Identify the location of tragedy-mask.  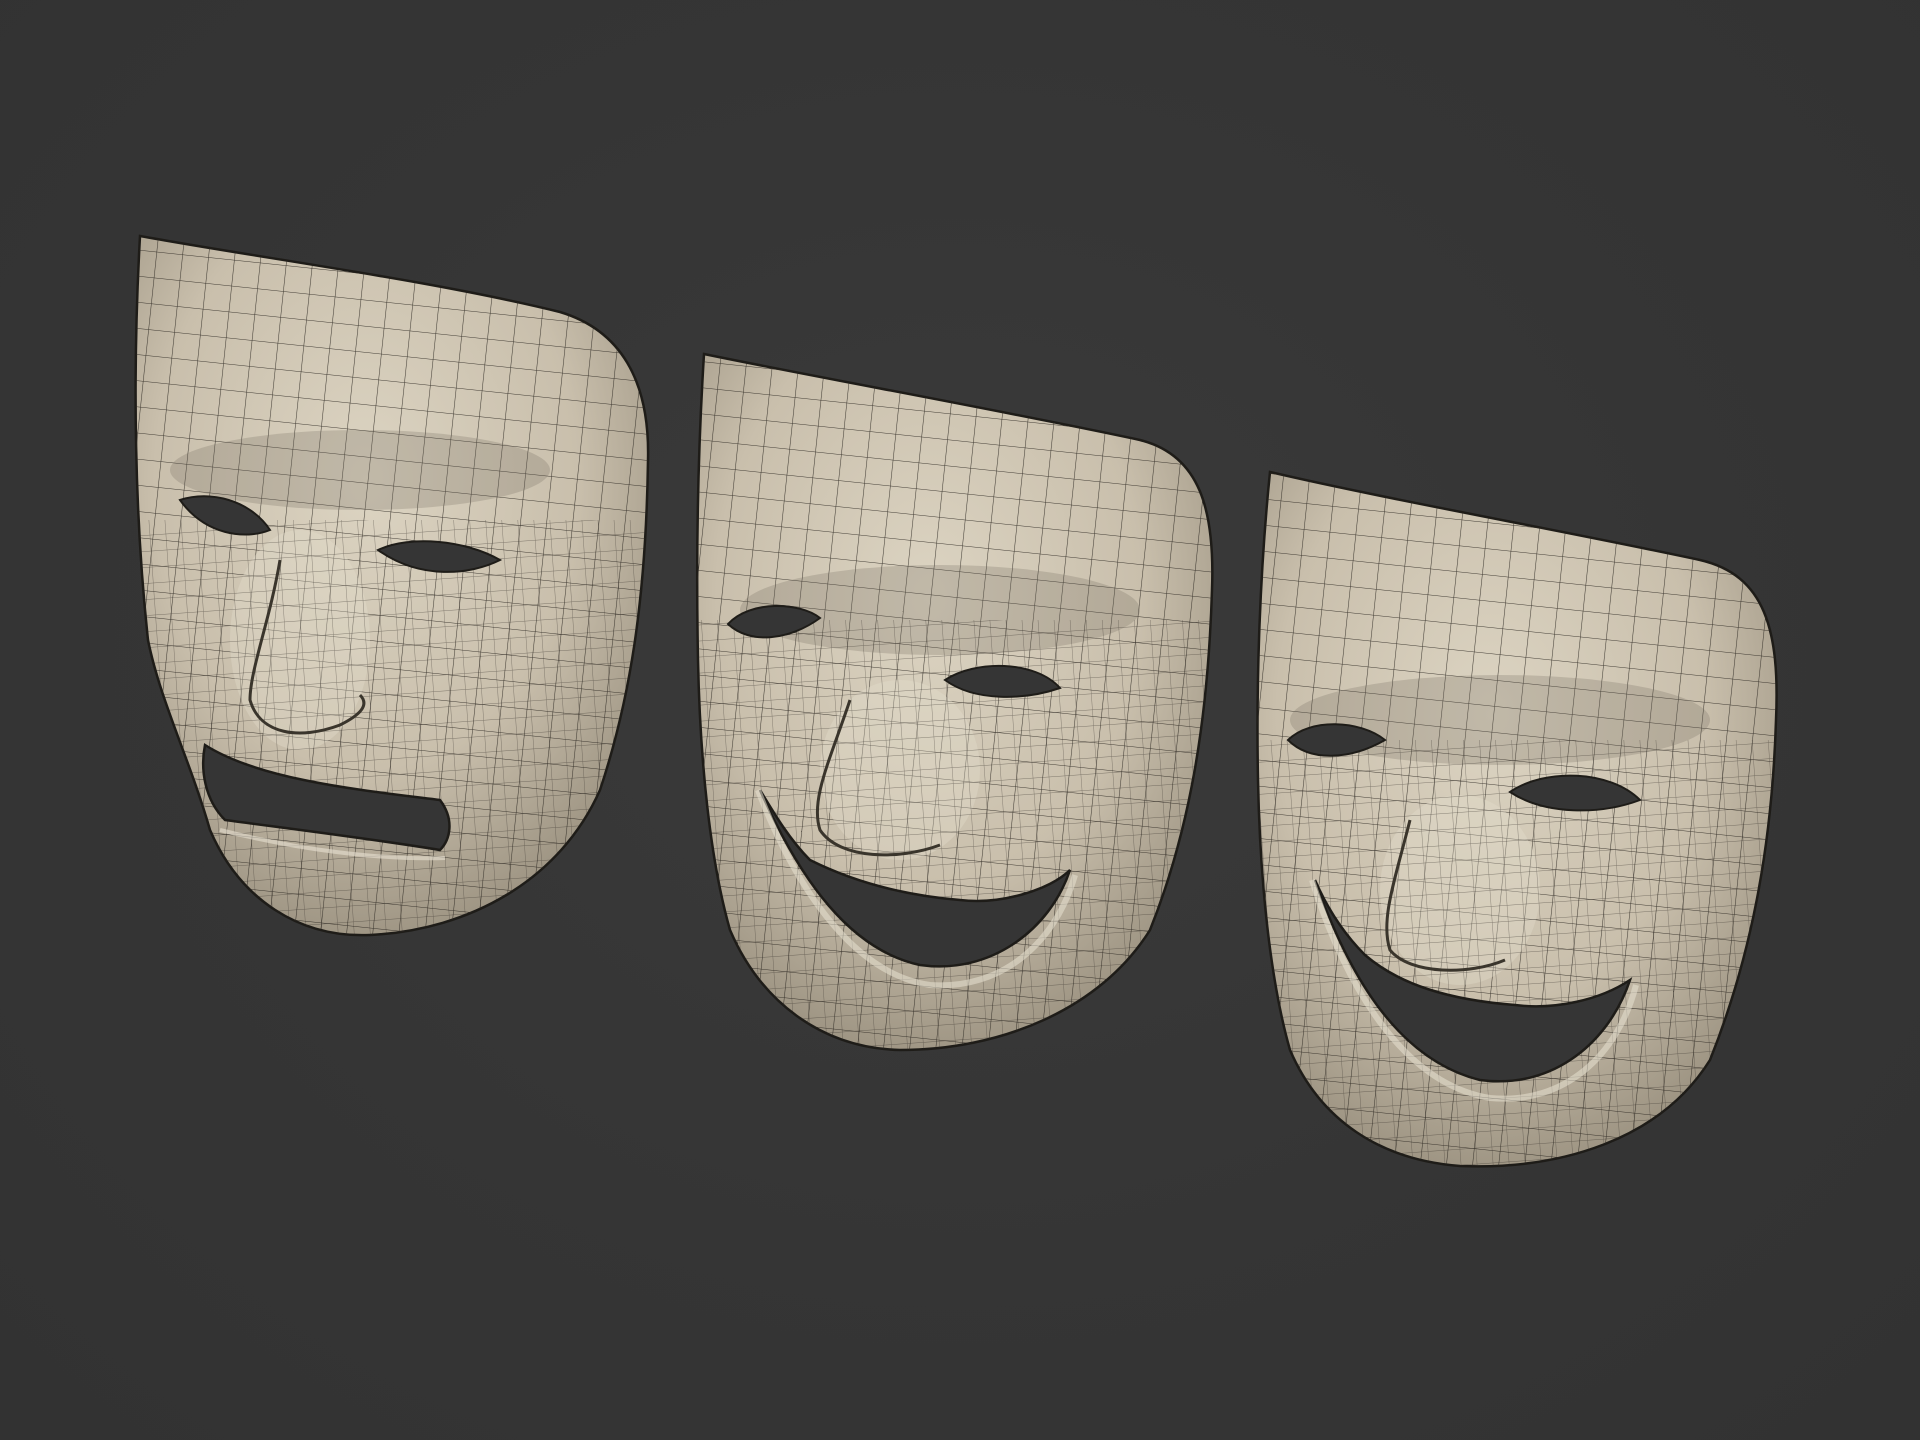
(400, 590).